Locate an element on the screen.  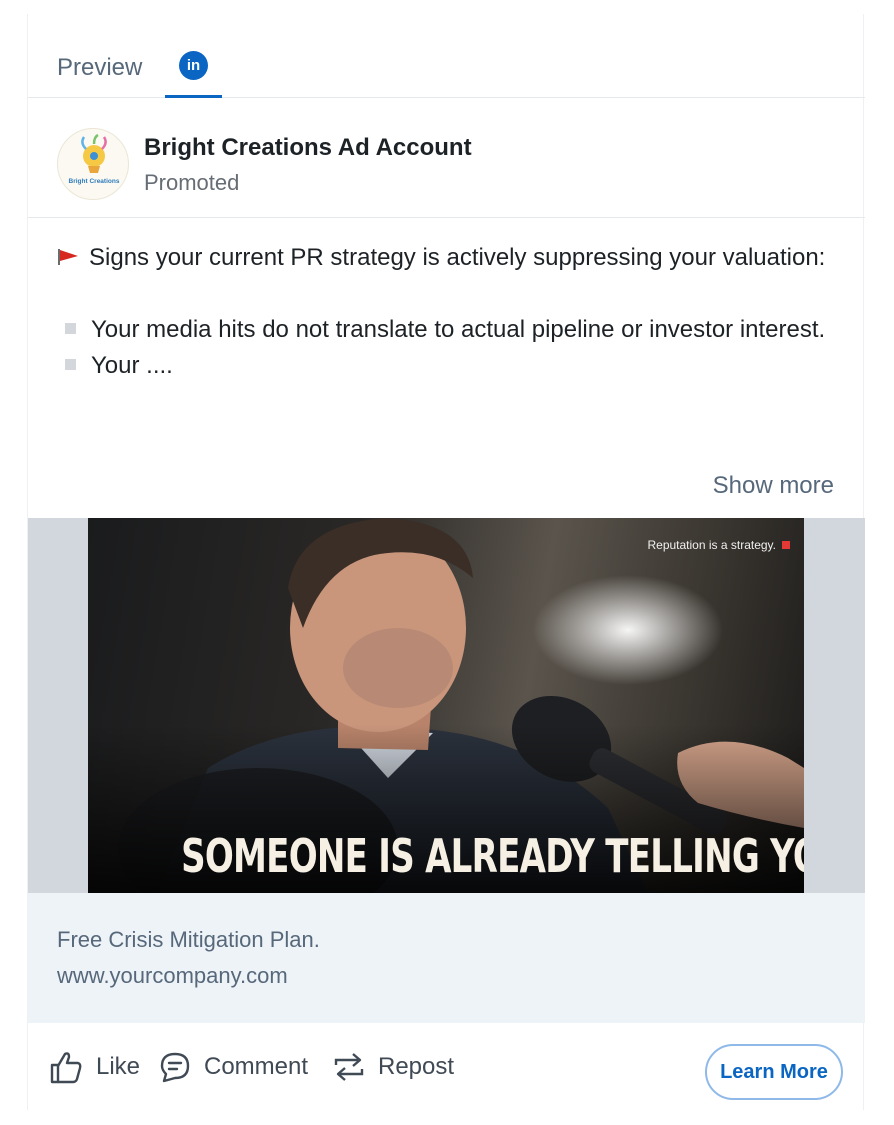
action-bar: Like Comment Repost Learn More is located at coordinates (446, 1066).